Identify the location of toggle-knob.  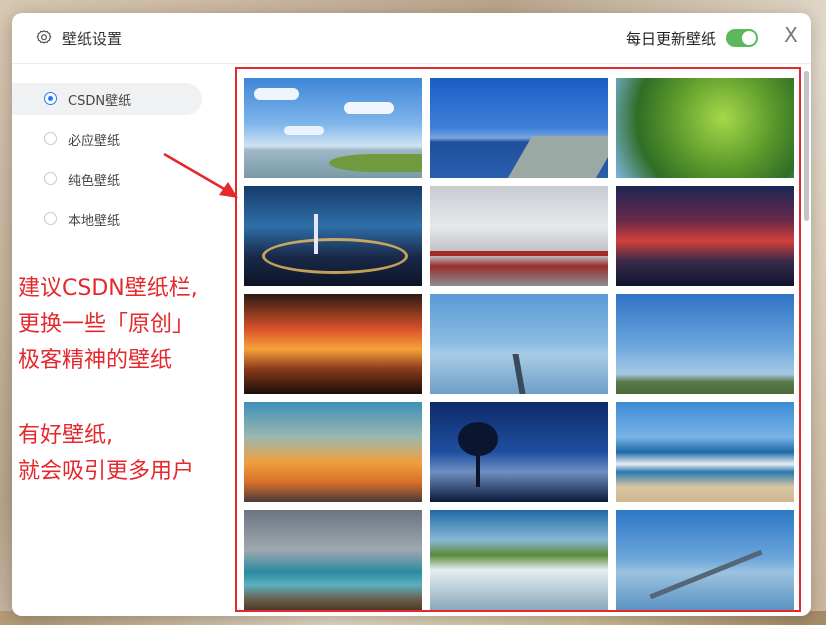
(749, 38).